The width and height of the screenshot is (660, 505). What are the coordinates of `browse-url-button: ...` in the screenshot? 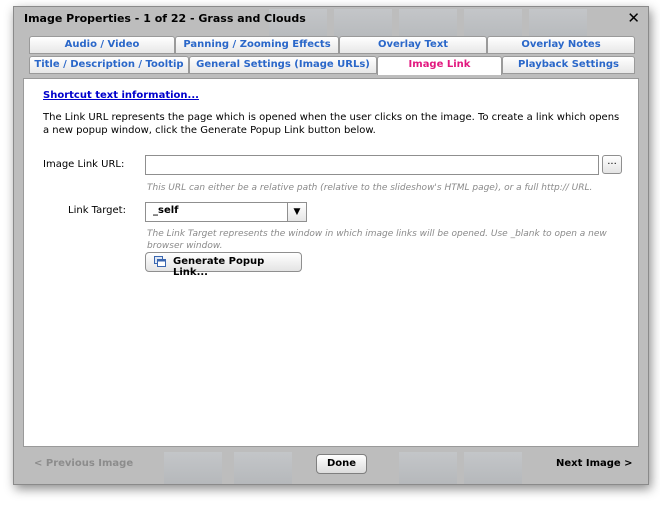 It's located at (612, 164).